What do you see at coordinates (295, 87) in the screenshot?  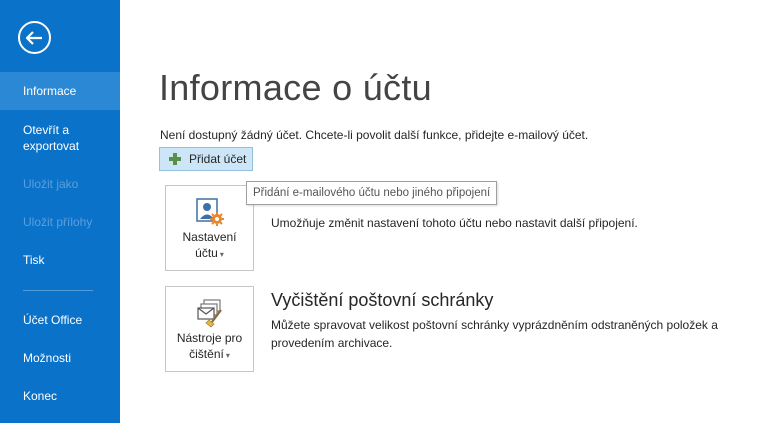 I see `page-title: Informace o účtu` at bounding box center [295, 87].